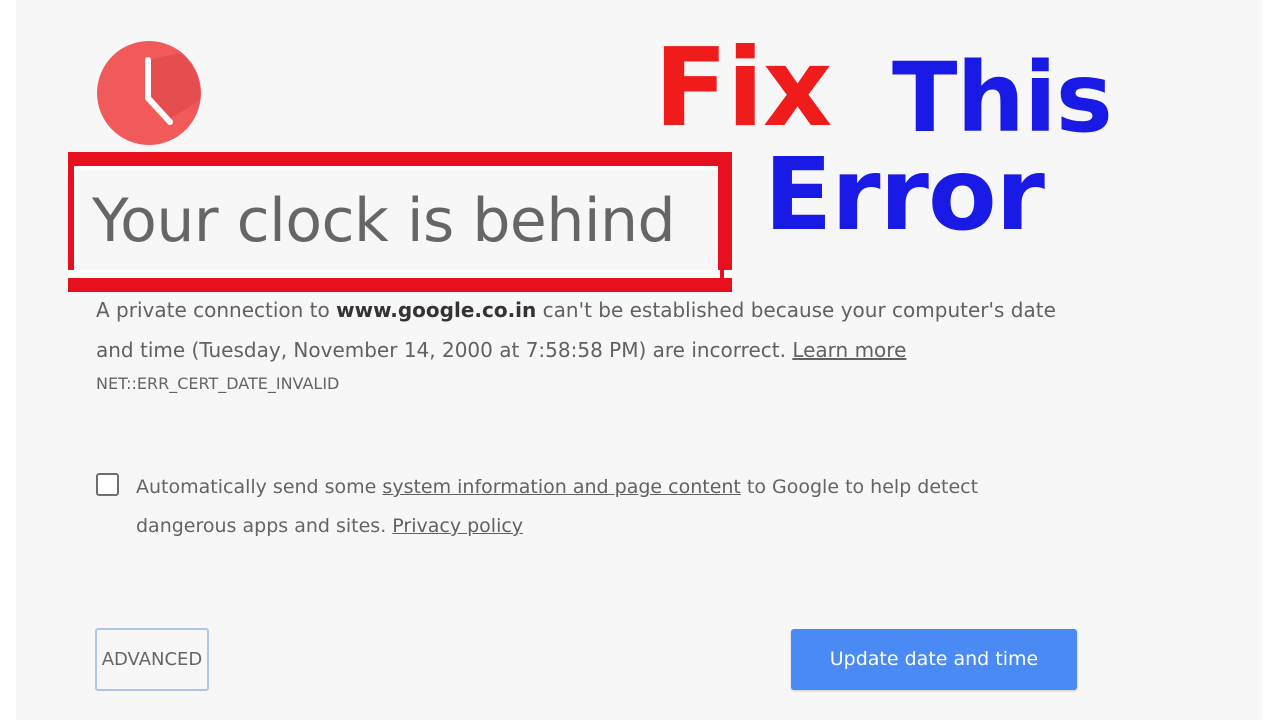  I want to click on optin-part1: Automatically send some, so click(259, 487).